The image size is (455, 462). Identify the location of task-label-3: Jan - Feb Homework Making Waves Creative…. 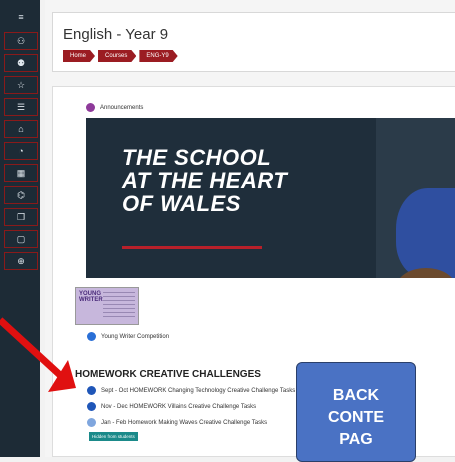
(184, 422).